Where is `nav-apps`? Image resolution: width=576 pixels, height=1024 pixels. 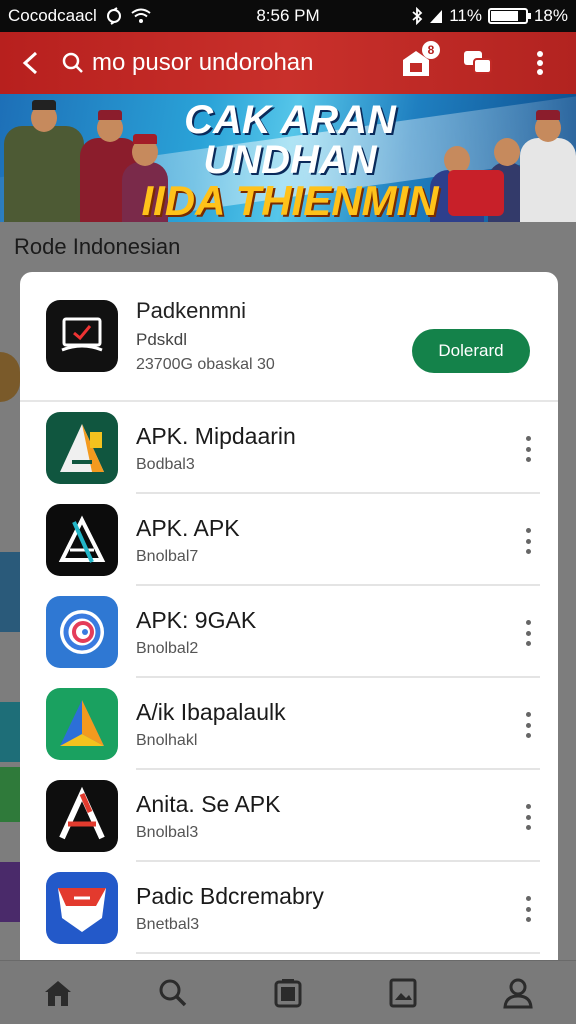 nav-apps is located at coordinates (288, 993).